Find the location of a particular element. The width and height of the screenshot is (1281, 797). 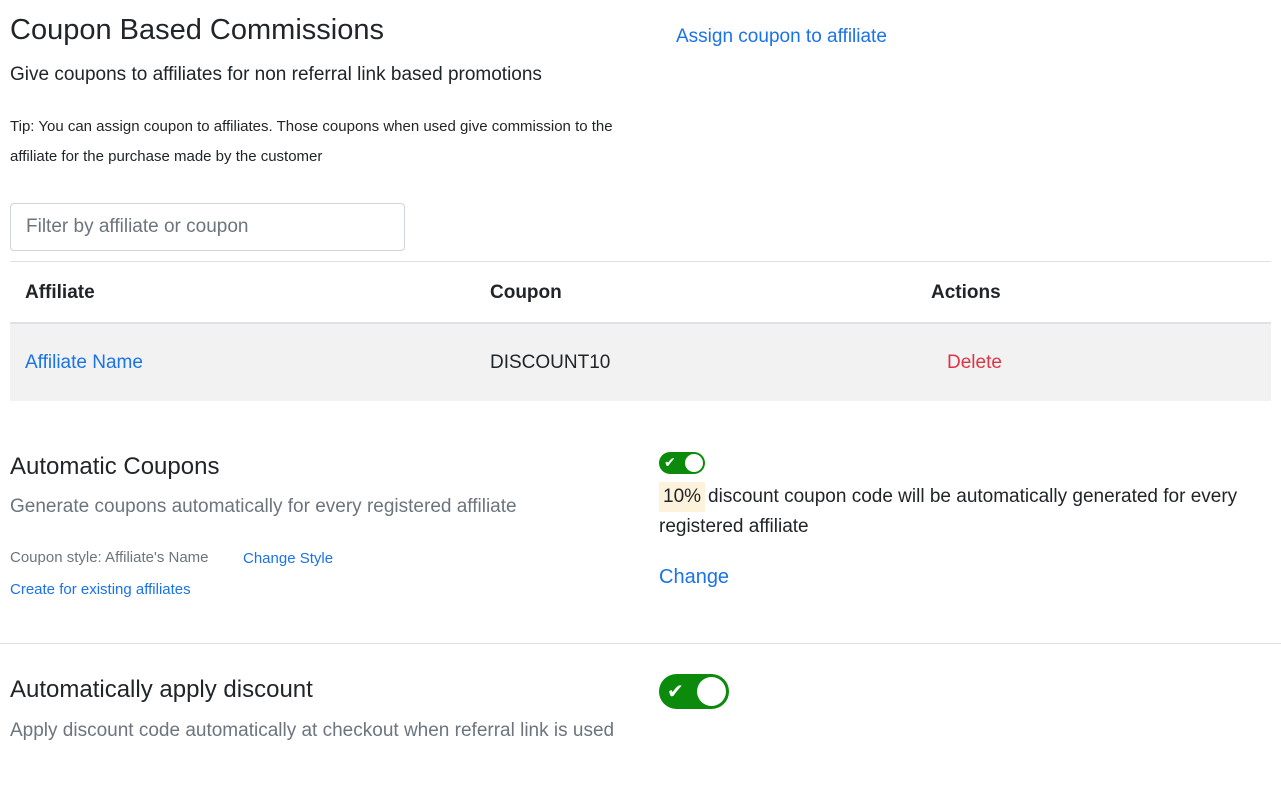

page-title: Coupon Based Commissions is located at coordinates (197, 30).